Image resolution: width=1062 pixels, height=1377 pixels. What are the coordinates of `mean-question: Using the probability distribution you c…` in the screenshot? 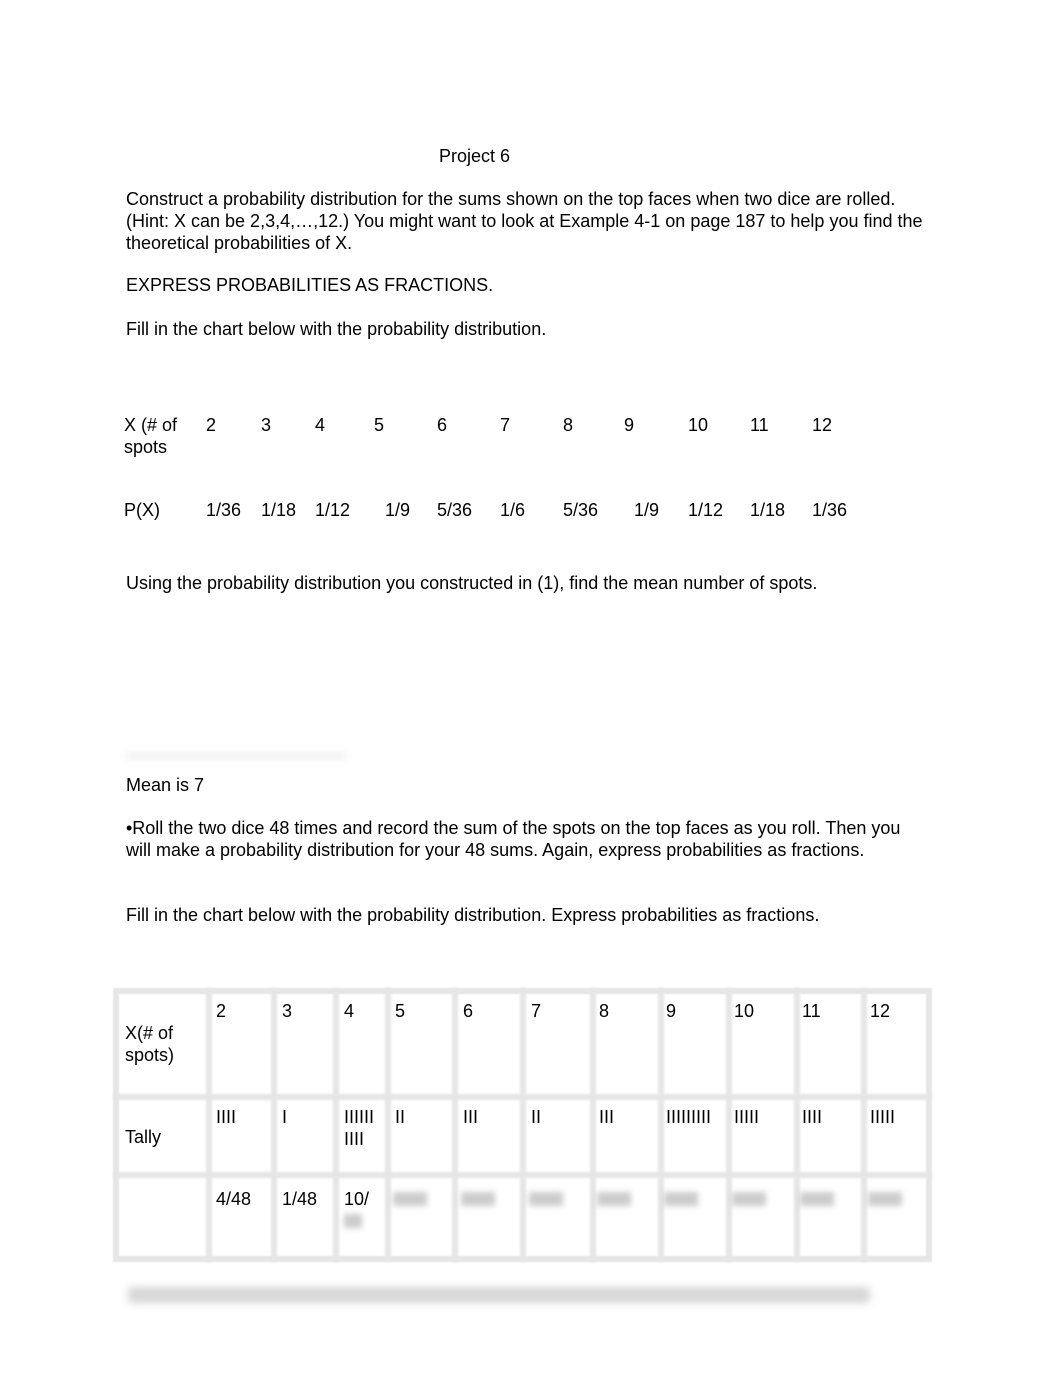 It's located at (472, 583).